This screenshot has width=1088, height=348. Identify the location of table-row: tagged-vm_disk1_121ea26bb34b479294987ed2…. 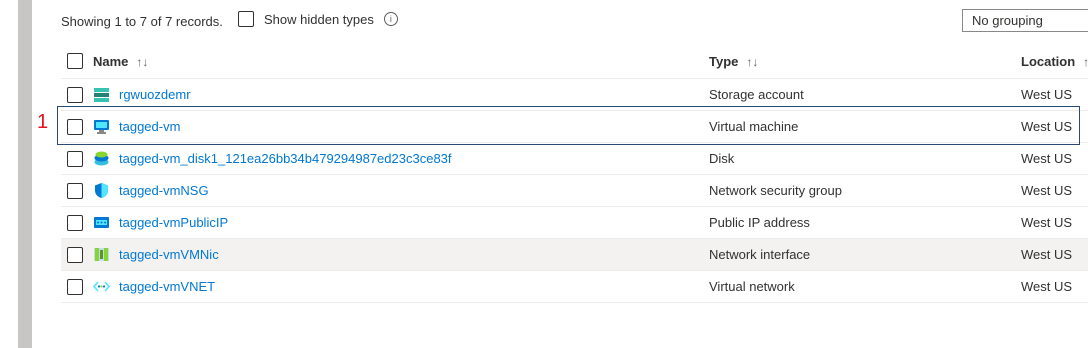
(574, 158).